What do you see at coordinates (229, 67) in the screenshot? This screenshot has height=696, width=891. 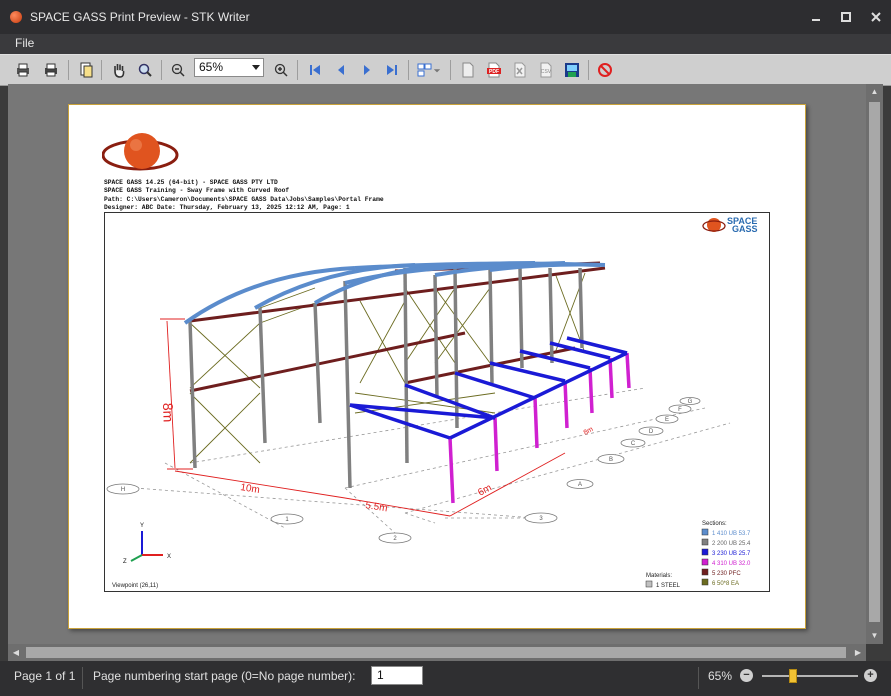 I see `zoom-select: 65%` at bounding box center [229, 67].